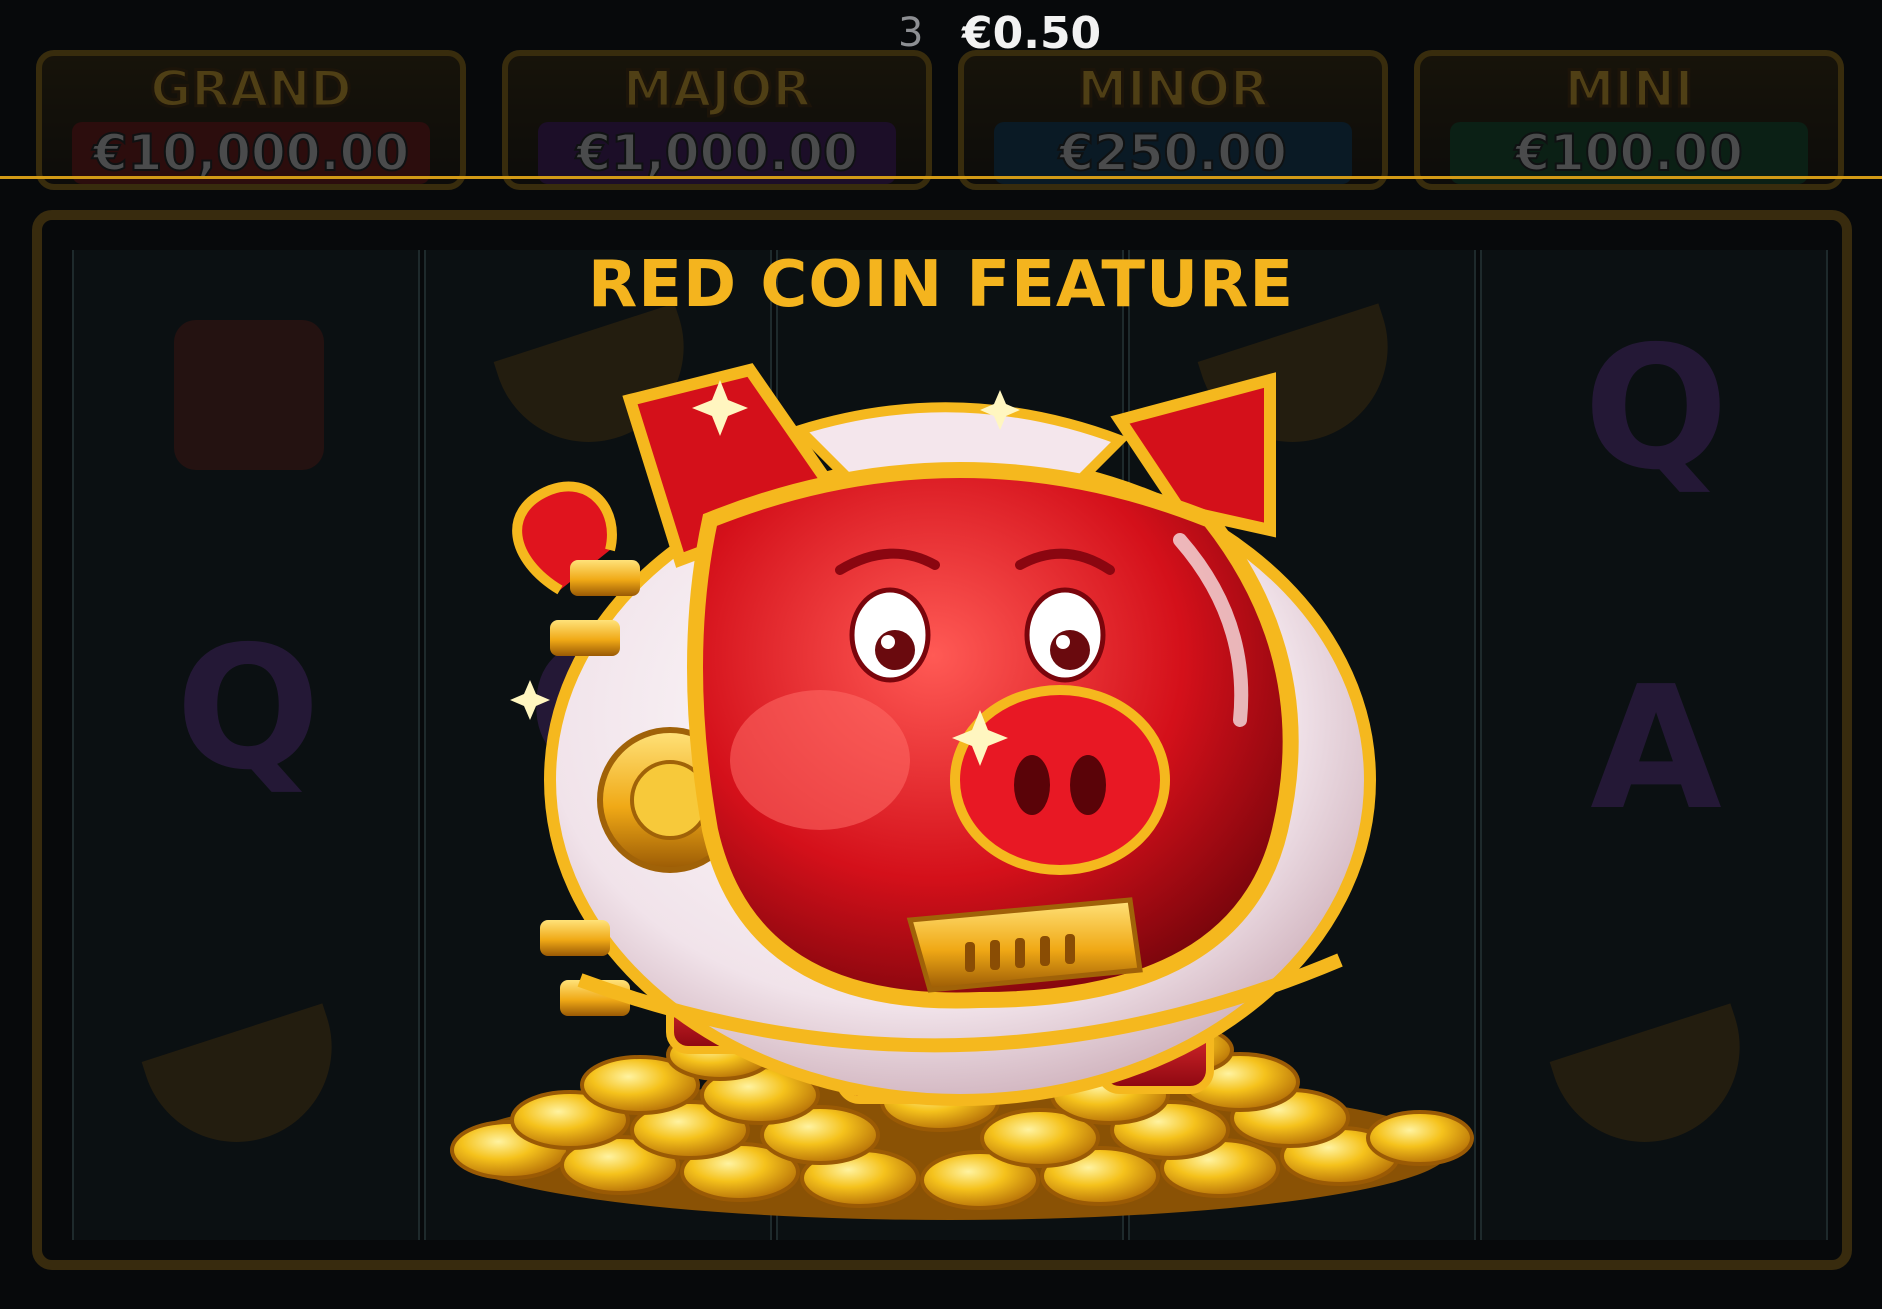 The height and width of the screenshot is (1309, 1882). I want to click on jackpot-mini-value: €100.00, so click(1629, 153).